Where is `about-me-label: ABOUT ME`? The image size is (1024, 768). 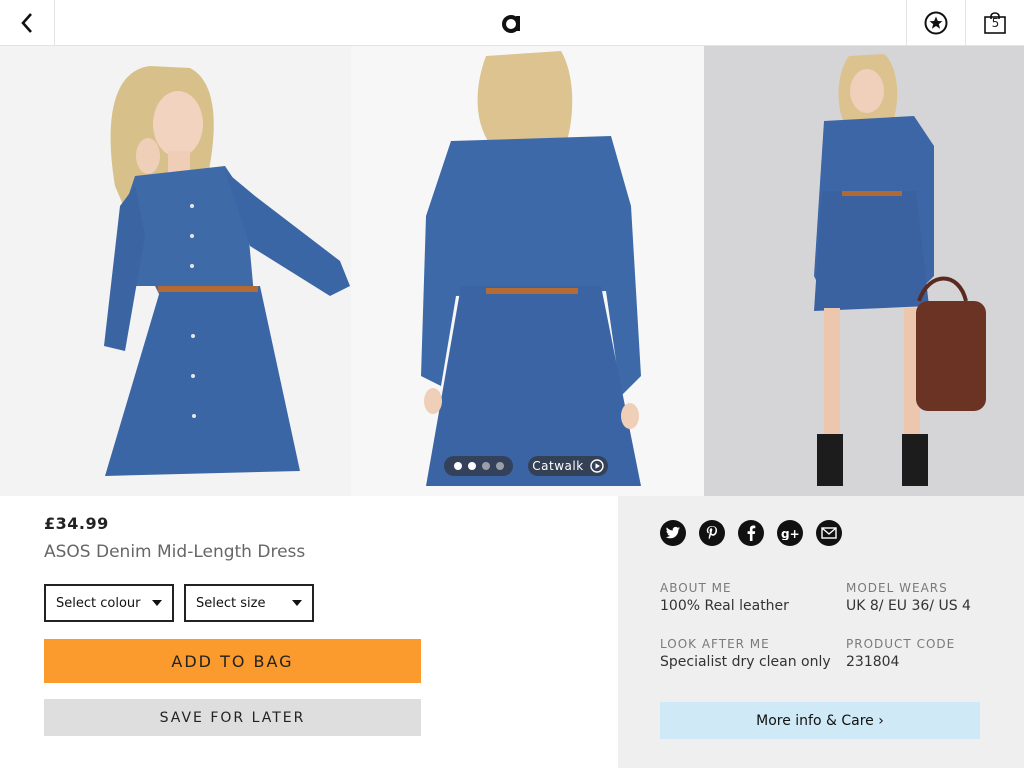
about-me-label: ABOUT ME is located at coordinates (696, 588).